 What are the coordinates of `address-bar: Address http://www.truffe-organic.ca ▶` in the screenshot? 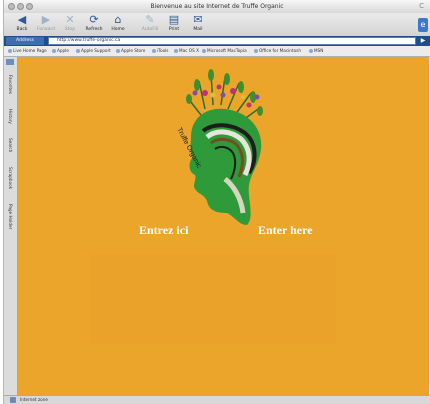 It's located at (217, 41).